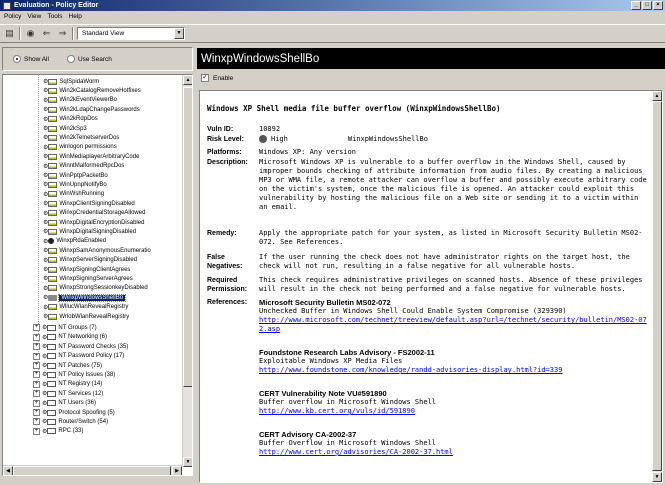  What do you see at coordinates (9, 33) in the screenshot?
I see `save-icon: ▤` at bounding box center [9, 33].